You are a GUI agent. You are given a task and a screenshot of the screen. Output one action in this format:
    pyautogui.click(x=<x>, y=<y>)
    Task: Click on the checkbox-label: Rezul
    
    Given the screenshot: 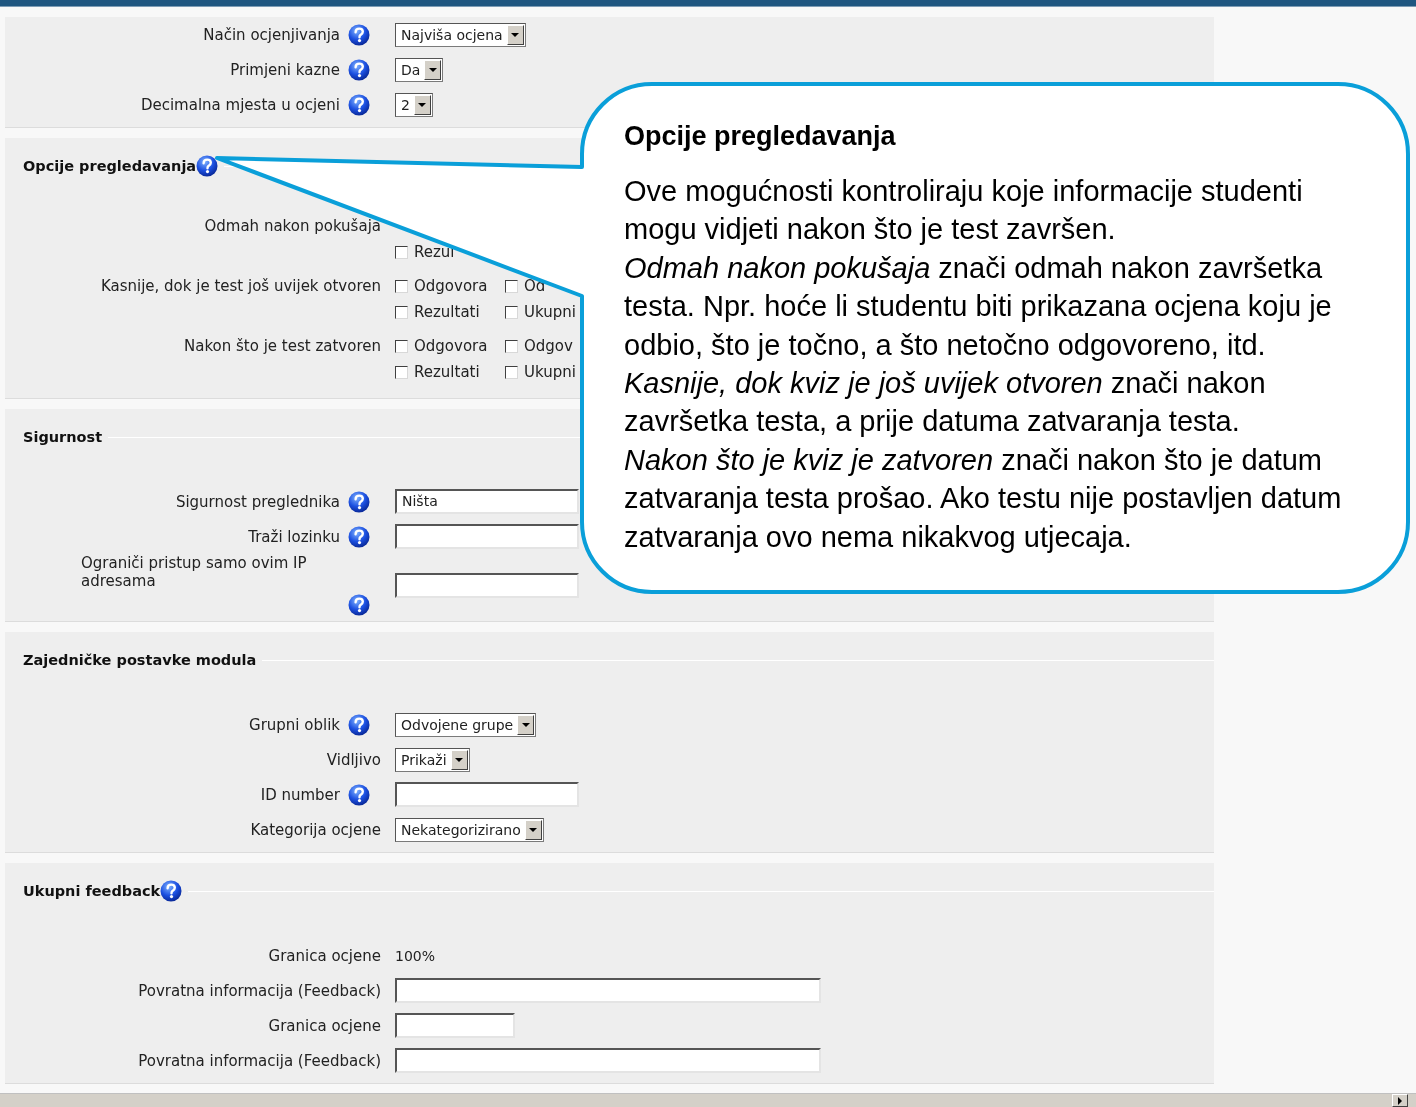 What is the action you would take?
    pyautogui.click(x=434, y=252)
    